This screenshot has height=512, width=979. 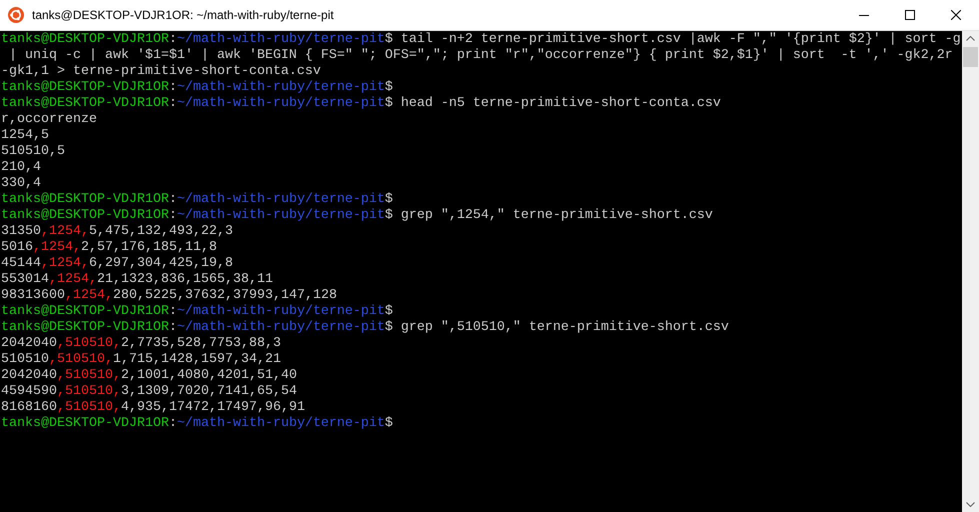 What do you see at coordinates (153, 408) in the screenshot?
I see `output-line: 8168160,510510,4,935,17472,17497,96,91` at bounding box center [153, 408].